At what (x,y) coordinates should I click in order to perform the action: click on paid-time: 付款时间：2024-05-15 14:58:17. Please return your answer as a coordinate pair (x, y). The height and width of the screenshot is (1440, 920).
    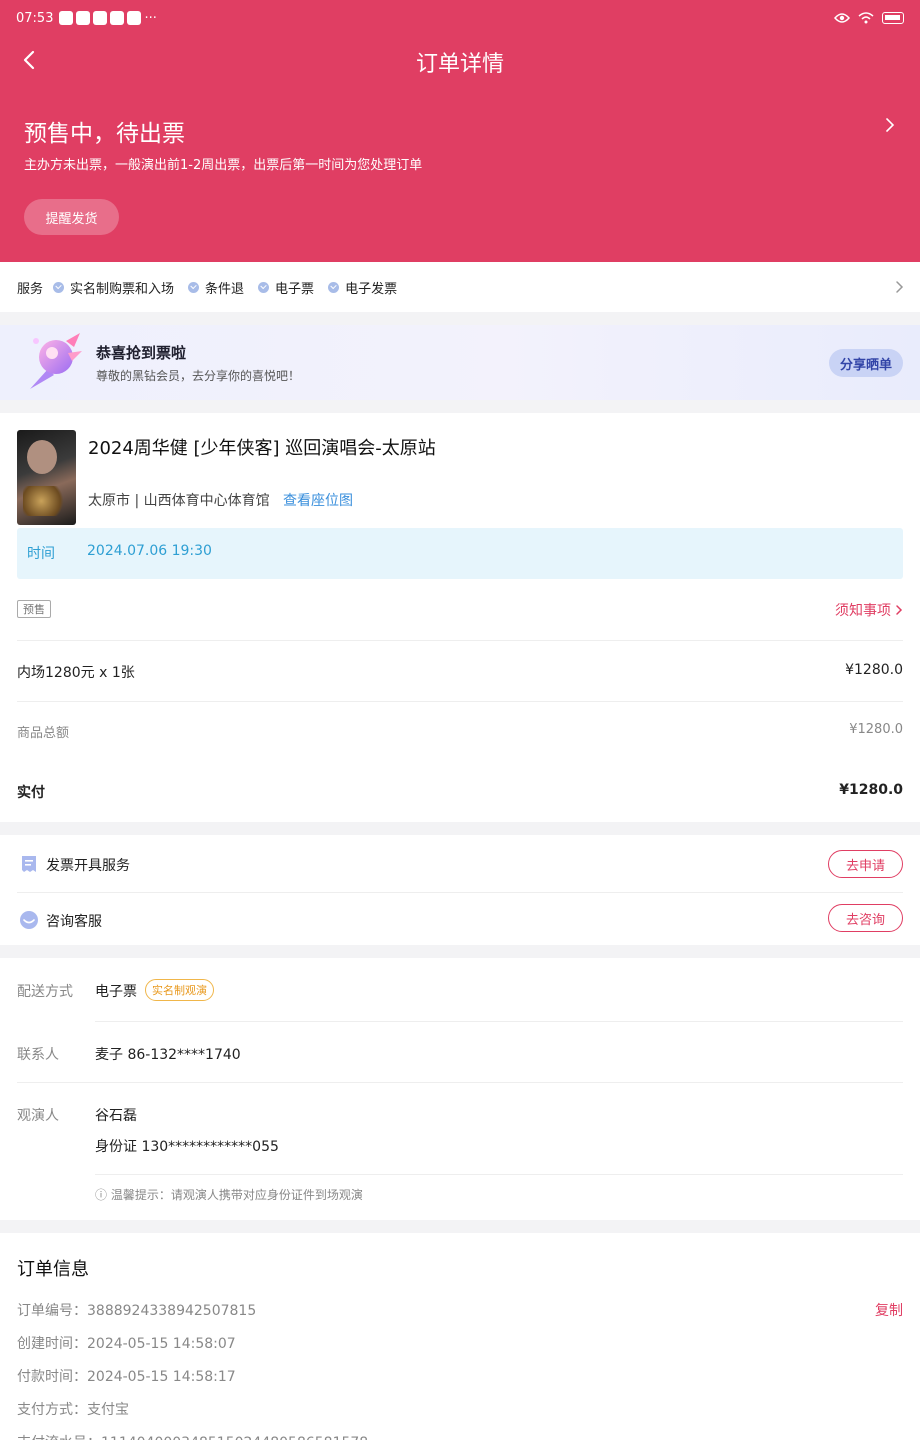
    Looking at the image, I should click on (126, 1377).